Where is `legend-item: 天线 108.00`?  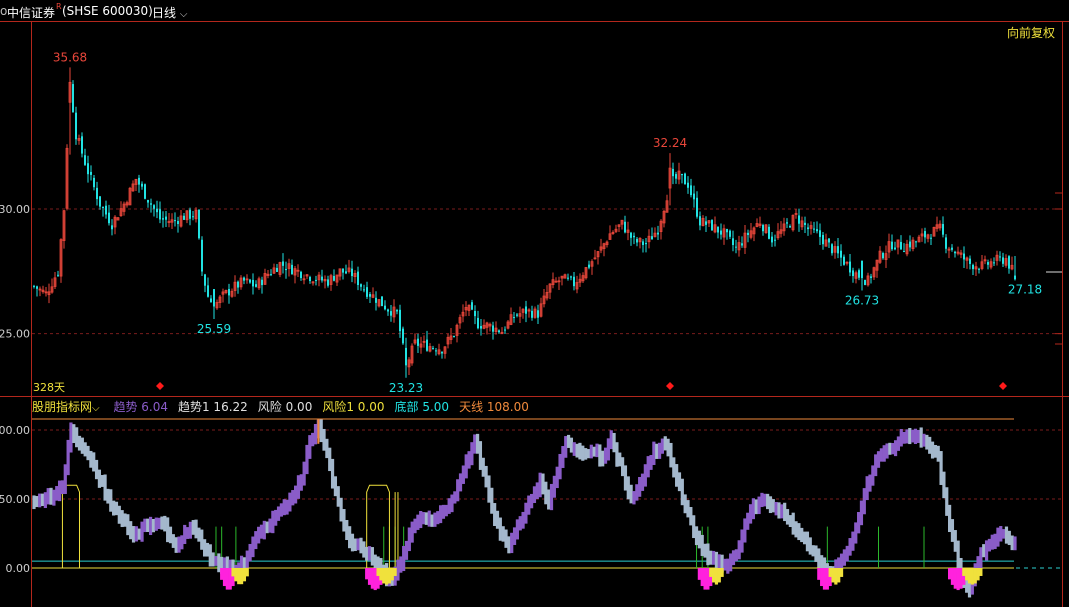 legend-item: 天线 108.00 is located at coordinates (494, 407).